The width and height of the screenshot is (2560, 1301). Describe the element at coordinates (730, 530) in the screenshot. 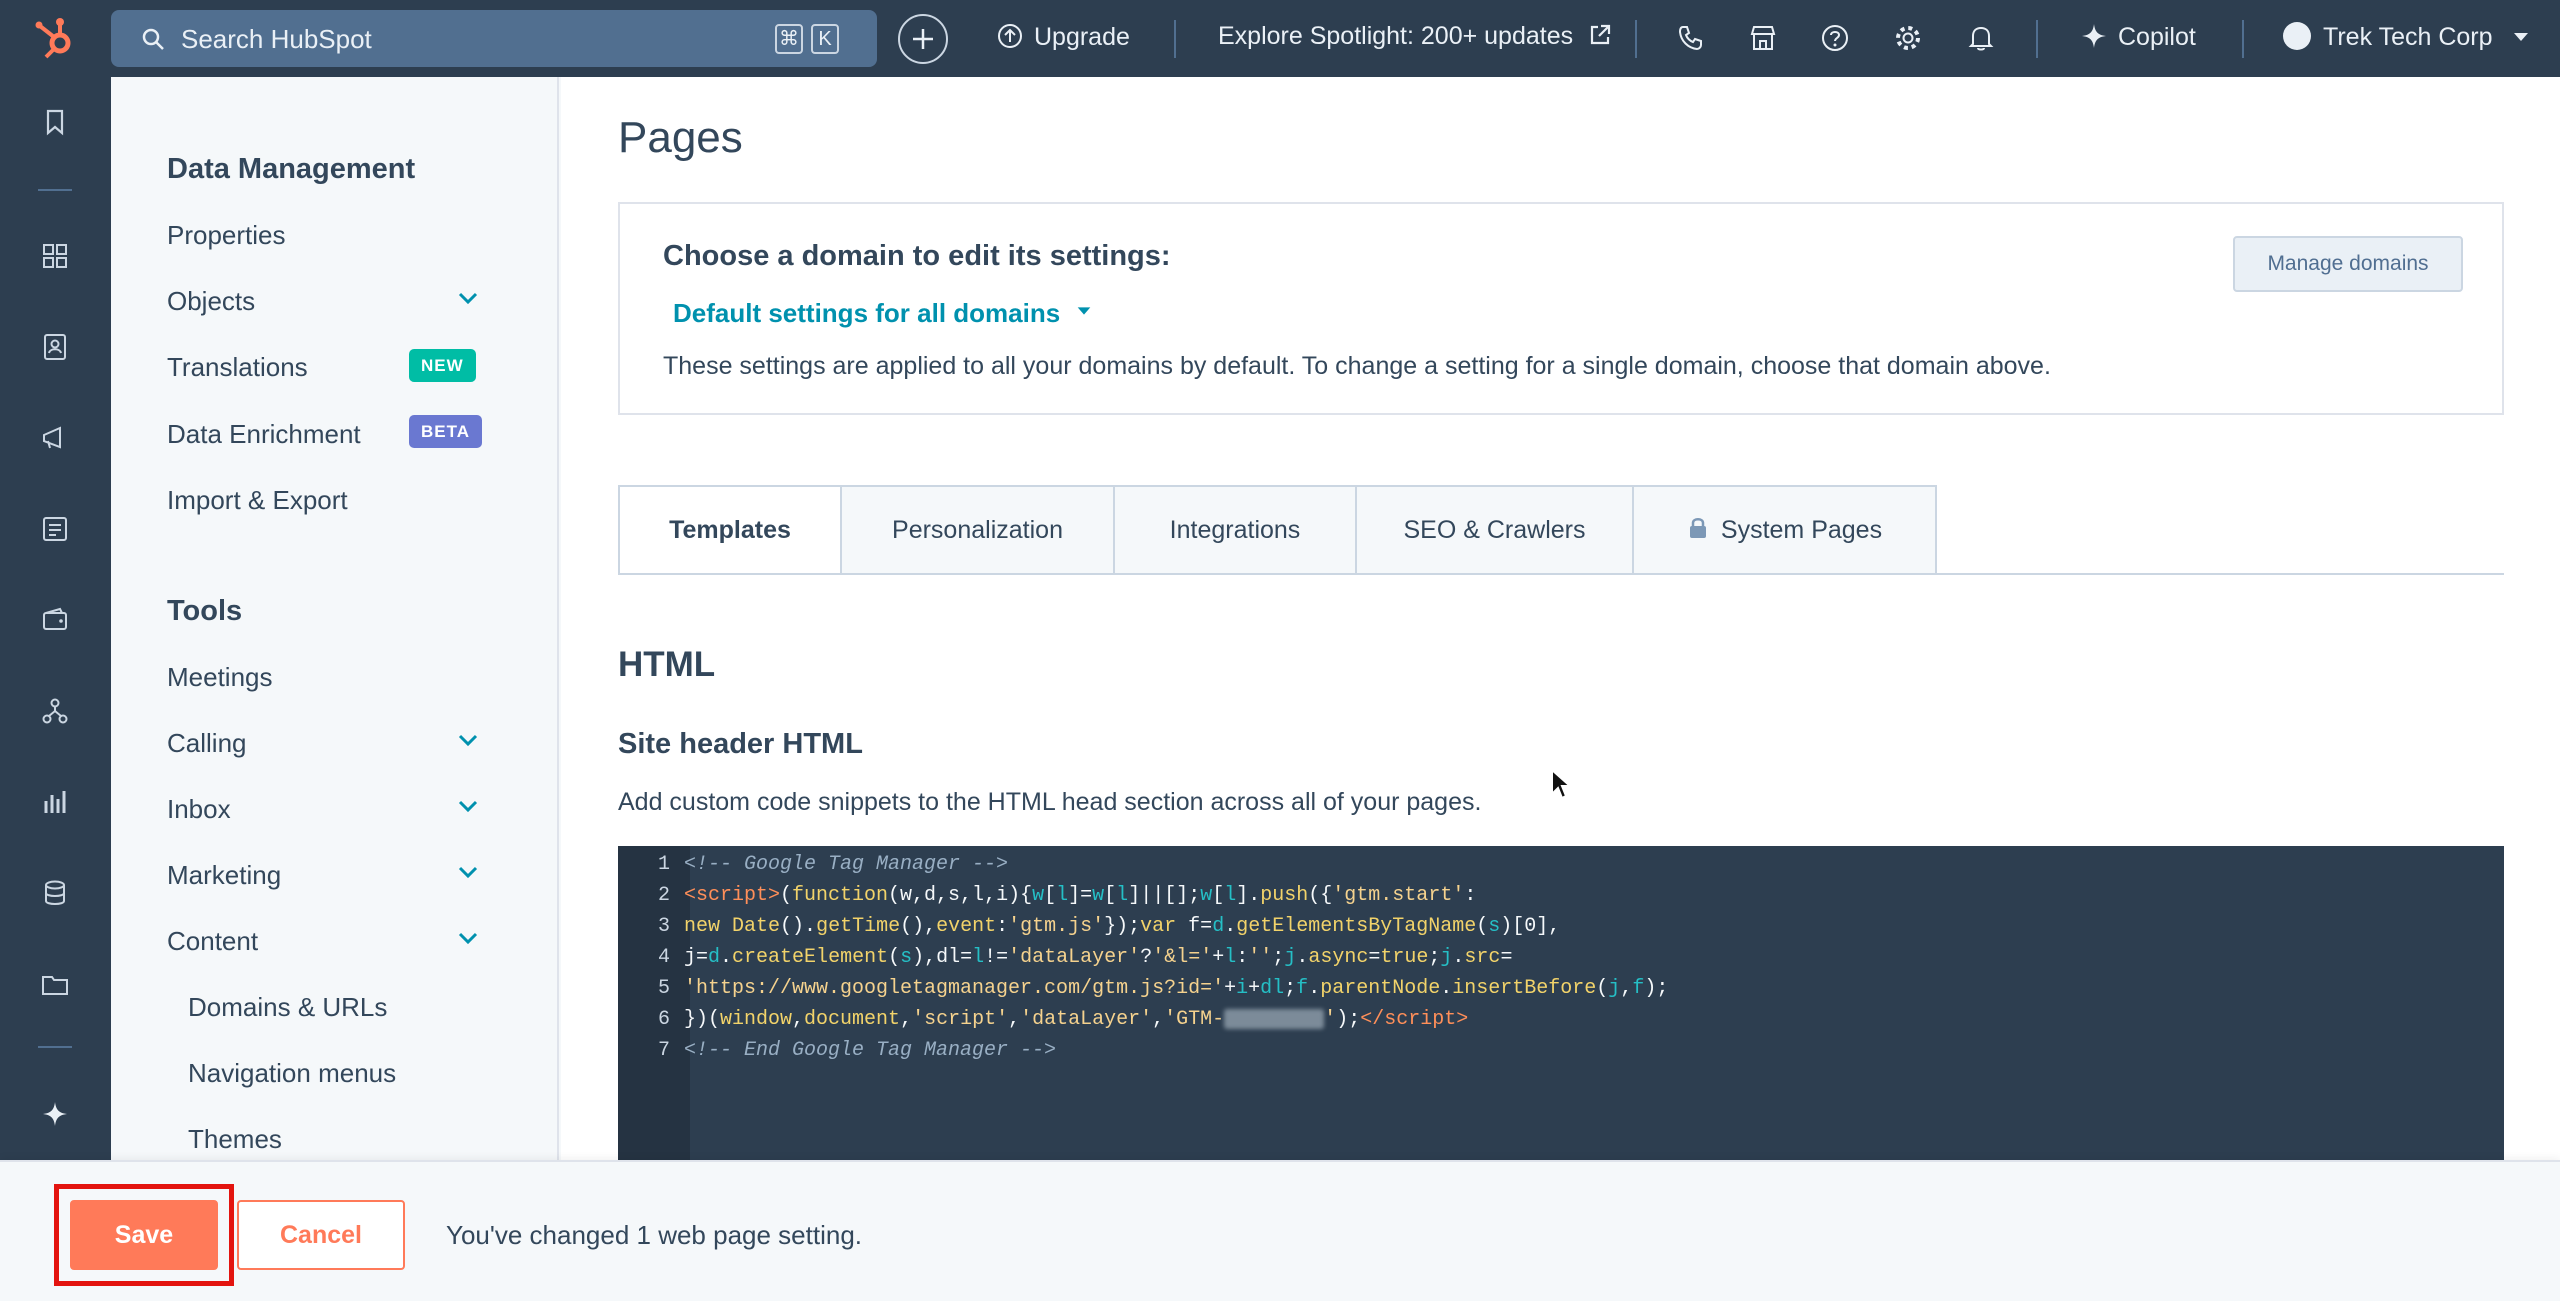

I see `tab-templates: Templates` at that location.